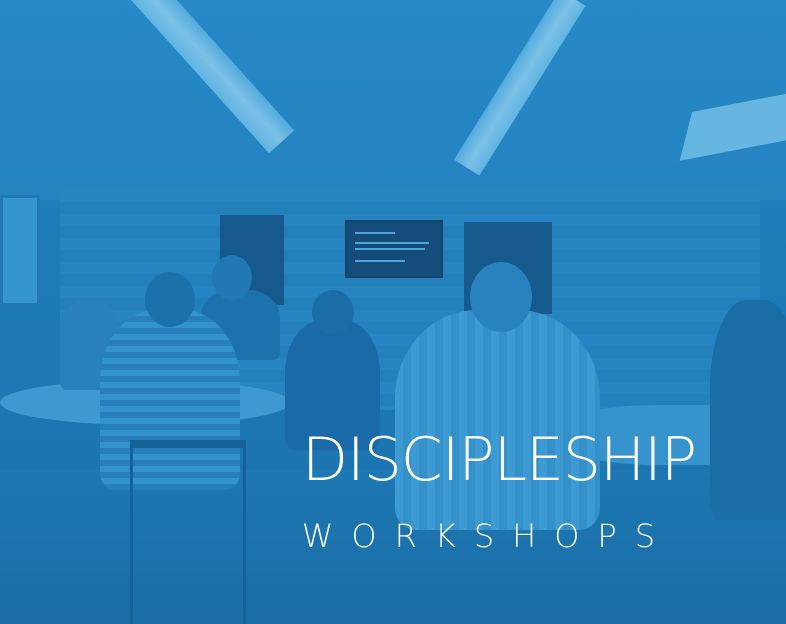 The width and height of the screenshot is (786, 624). What do you see at coordinates (487, 536) in the screenshot?
I see `banner-subtitle: WORKSHOPS` at bounding box center [487, 536].